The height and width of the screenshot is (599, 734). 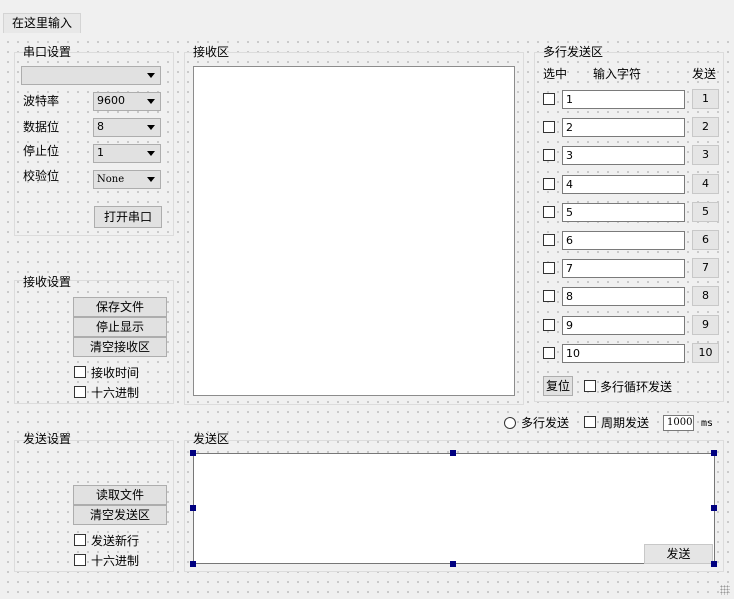 What do you see at coordinates (705, 127) in the screenshot?
I see `multi-row-send-button: 2` at bounding box center [705, 127].